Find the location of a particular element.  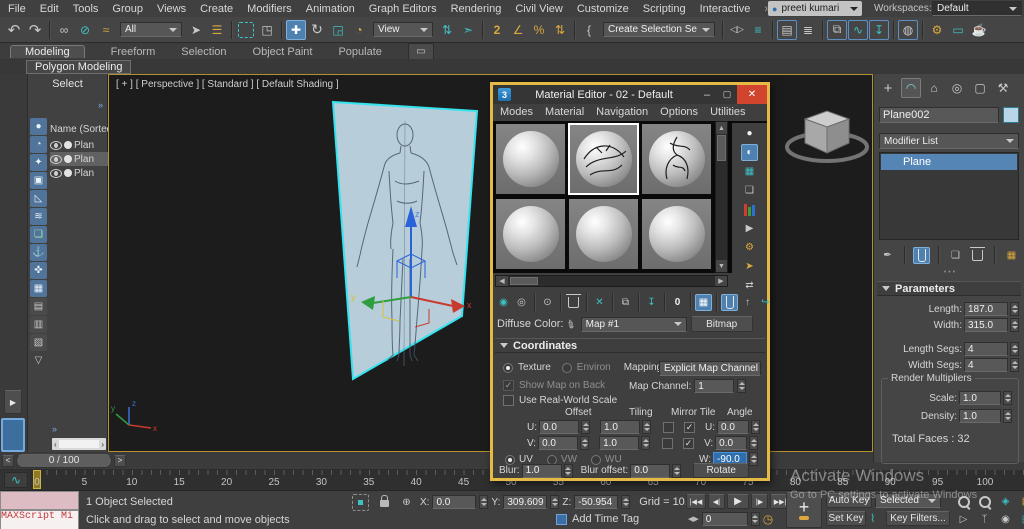

u-offset-spinner is located at coordinates (585, 427).